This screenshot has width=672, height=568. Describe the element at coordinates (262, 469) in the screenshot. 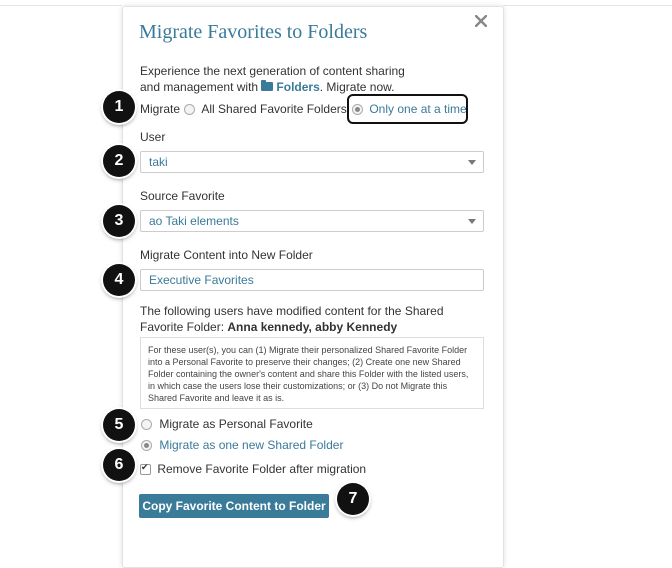

I see `remove-folder-label: Remove Favorite Folder after migration` at that location.